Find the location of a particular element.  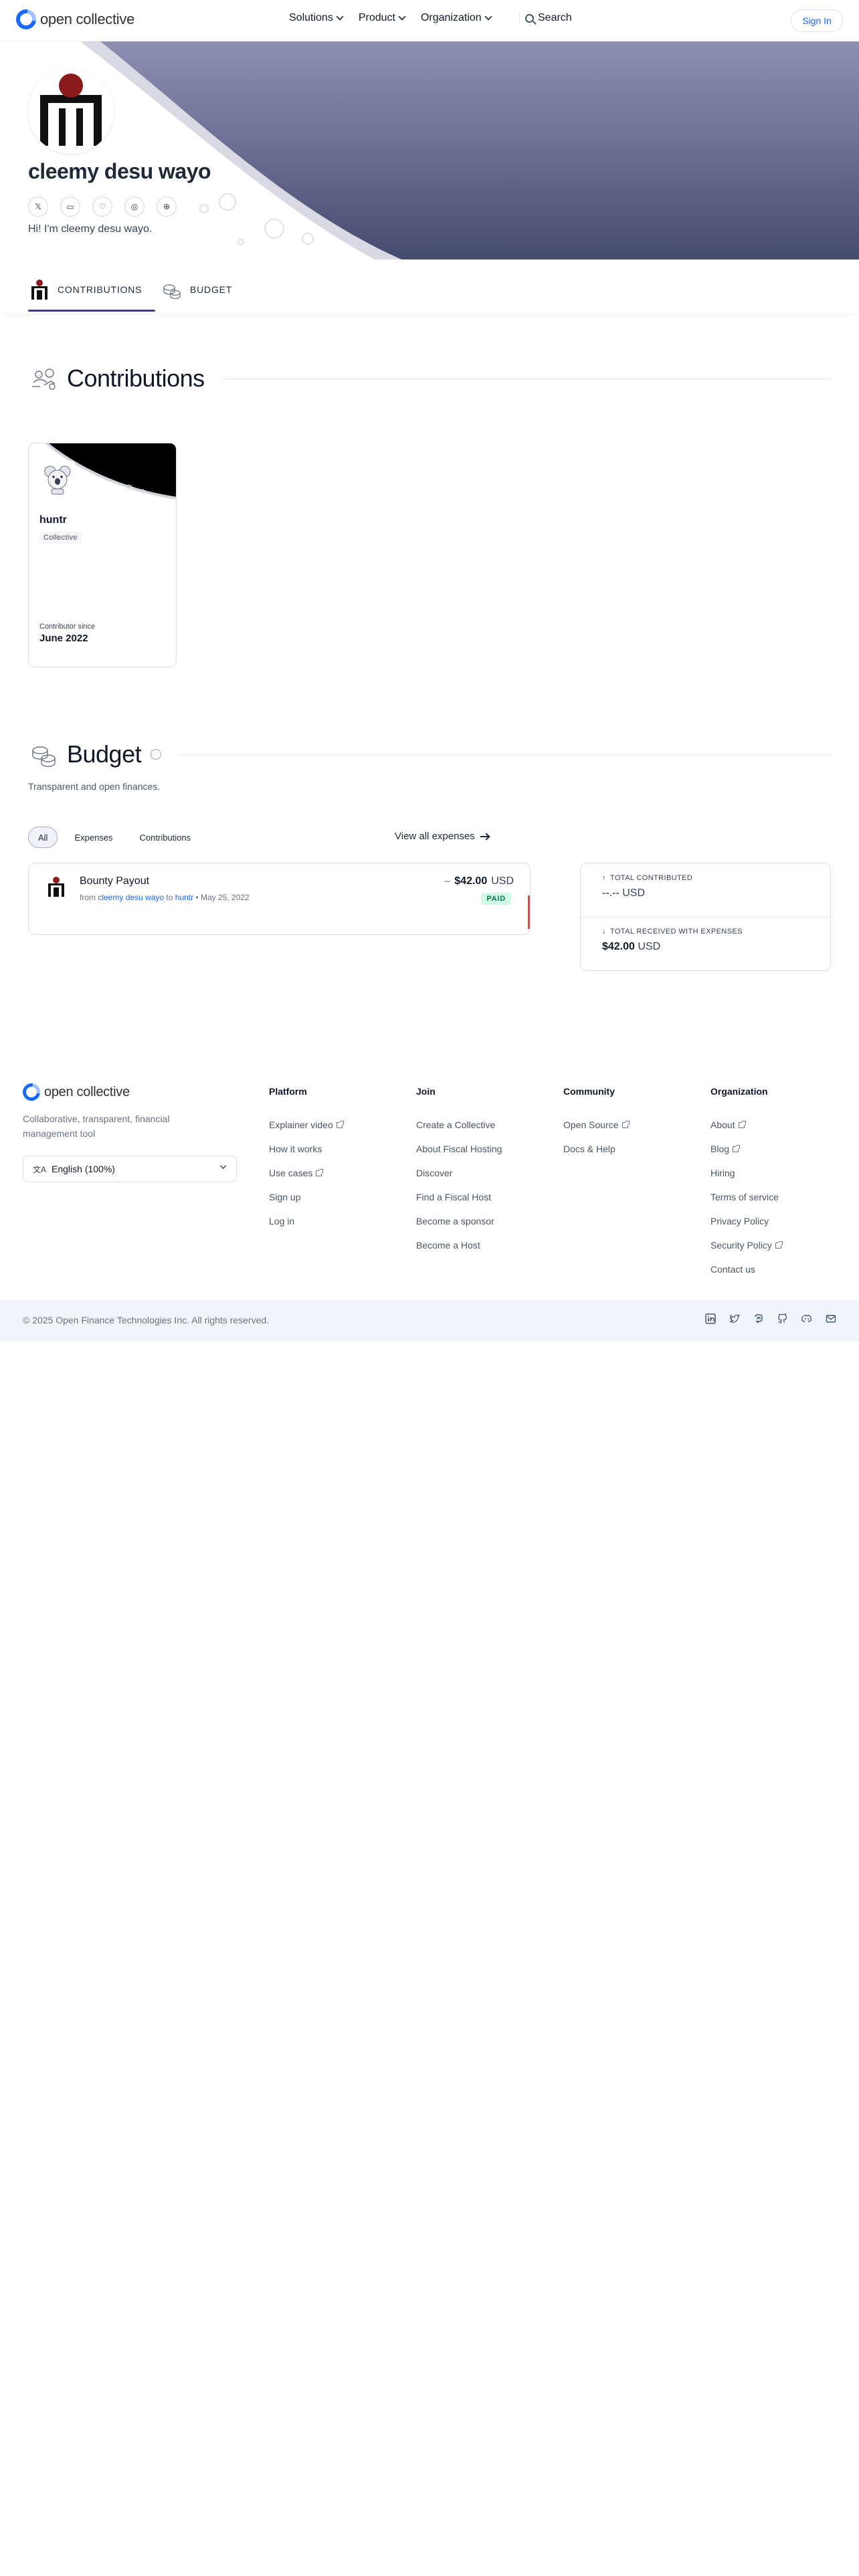

footer-link-label: Blog is located at coordinates (720, 1149).